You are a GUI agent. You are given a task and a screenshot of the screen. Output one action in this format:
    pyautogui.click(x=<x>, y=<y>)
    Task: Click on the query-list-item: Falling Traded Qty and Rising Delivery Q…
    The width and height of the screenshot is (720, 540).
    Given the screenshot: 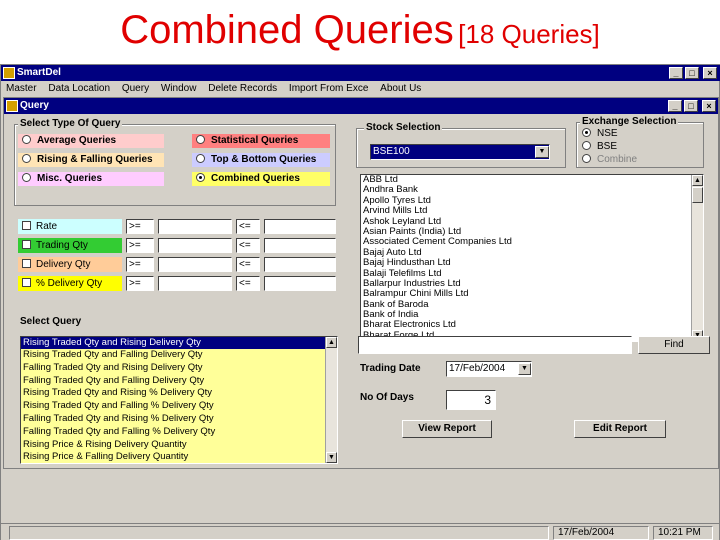 What is the action you would take?
    pyautogui.click(x=179, y=368)
    